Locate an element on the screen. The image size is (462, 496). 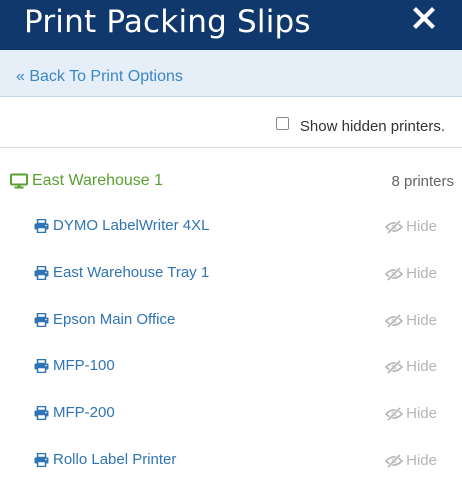
printer-group-header: East Warehouse 1 is located at coordinates (86, 181).